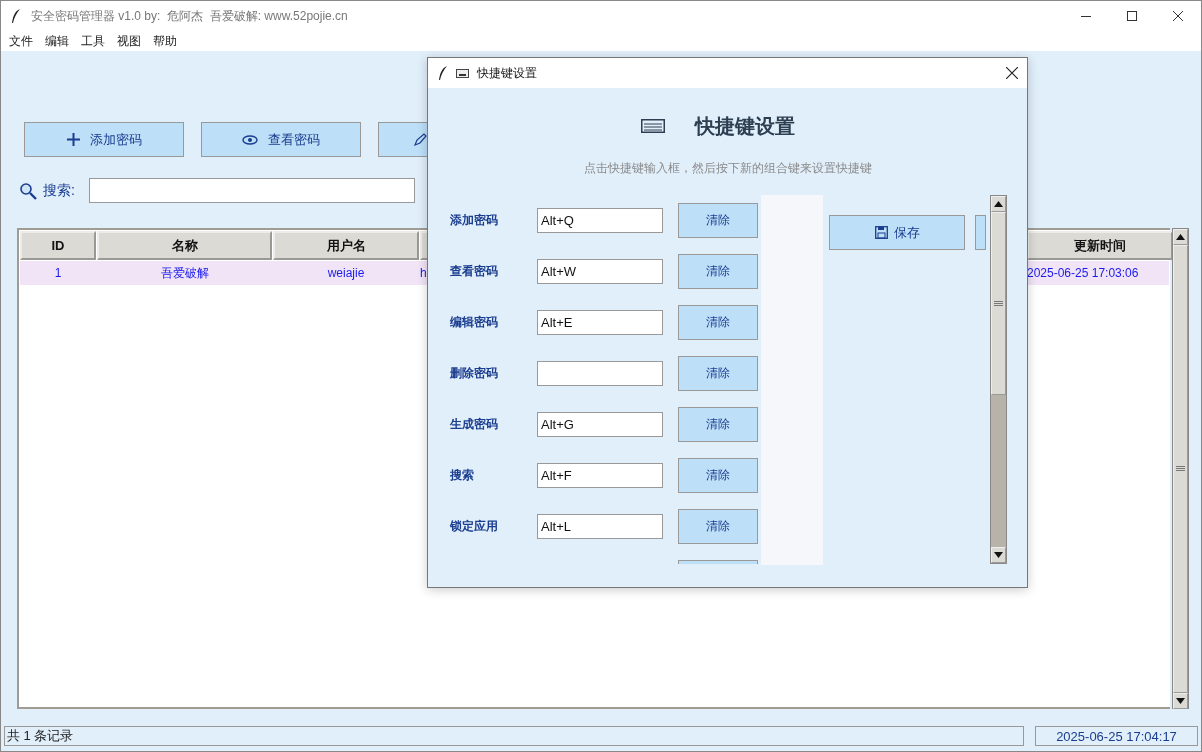 This screenshot has height=752, width=1202. Describe the element at coordinates (184, 273) in the screenshot. I see `table-cell-text: 吾爱破解` at that location.